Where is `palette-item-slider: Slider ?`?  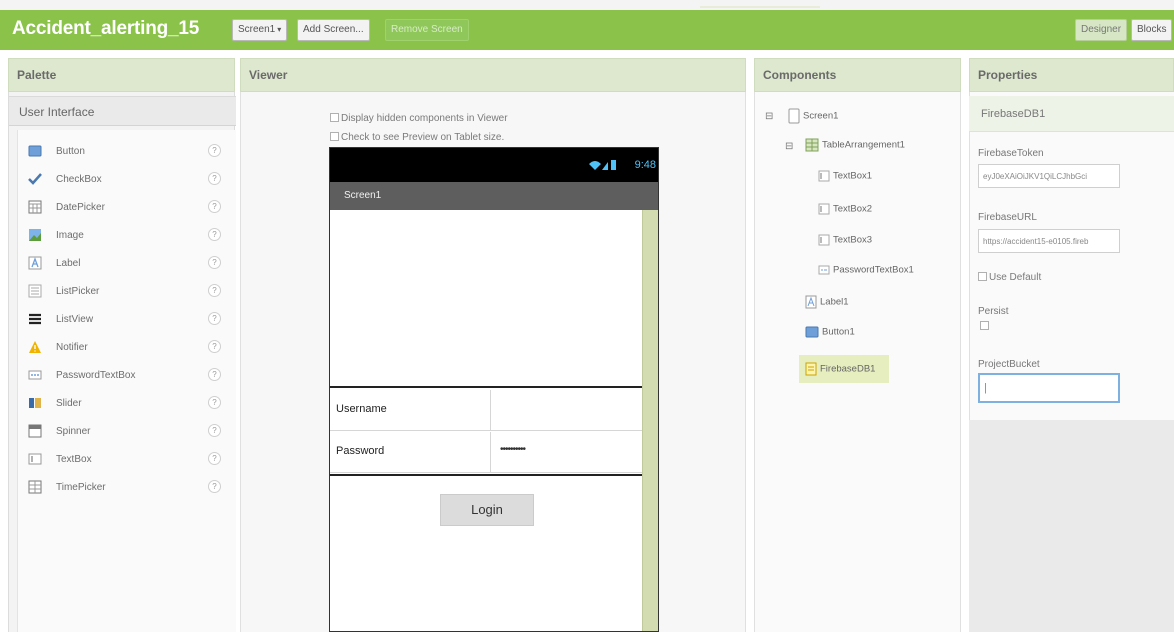 palette-item-slider: Slider ? is located at coordinates (127, 404).